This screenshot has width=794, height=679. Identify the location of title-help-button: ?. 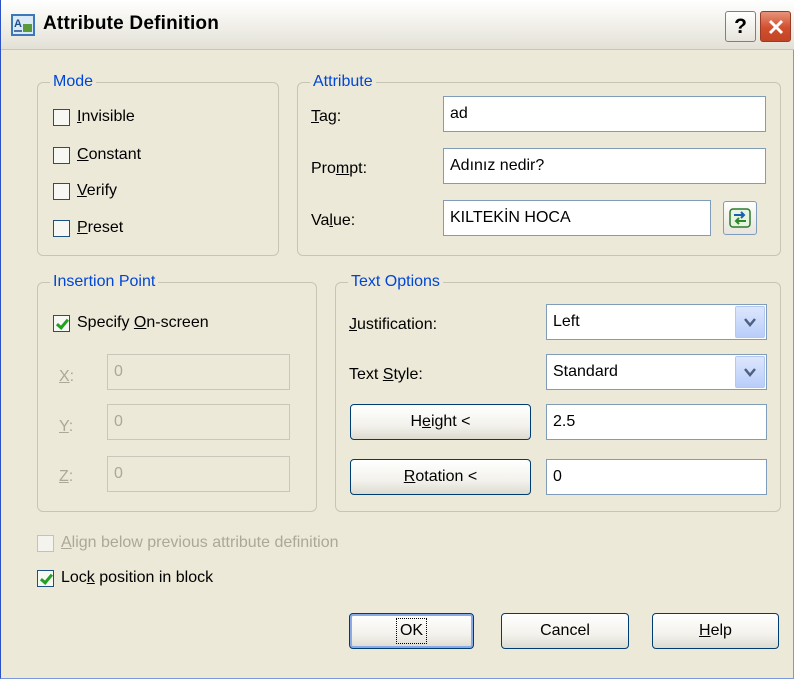
(740, 26).